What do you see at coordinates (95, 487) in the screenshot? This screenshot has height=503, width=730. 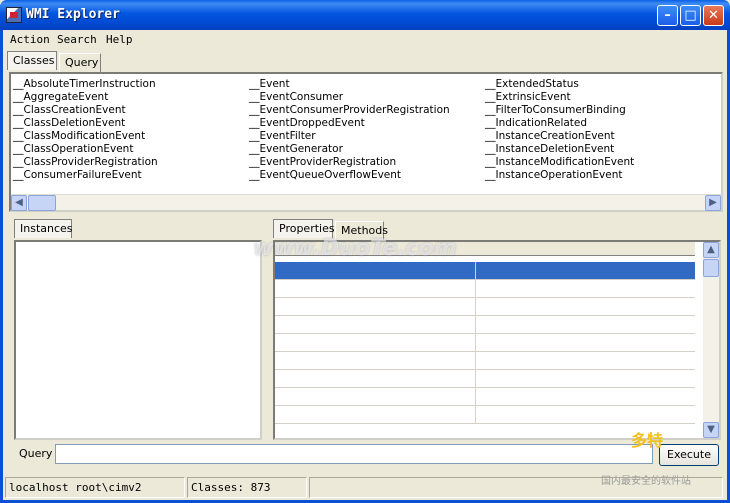 I see `status-connection: localhost root\cimv2` at bounding box center [95, 487].